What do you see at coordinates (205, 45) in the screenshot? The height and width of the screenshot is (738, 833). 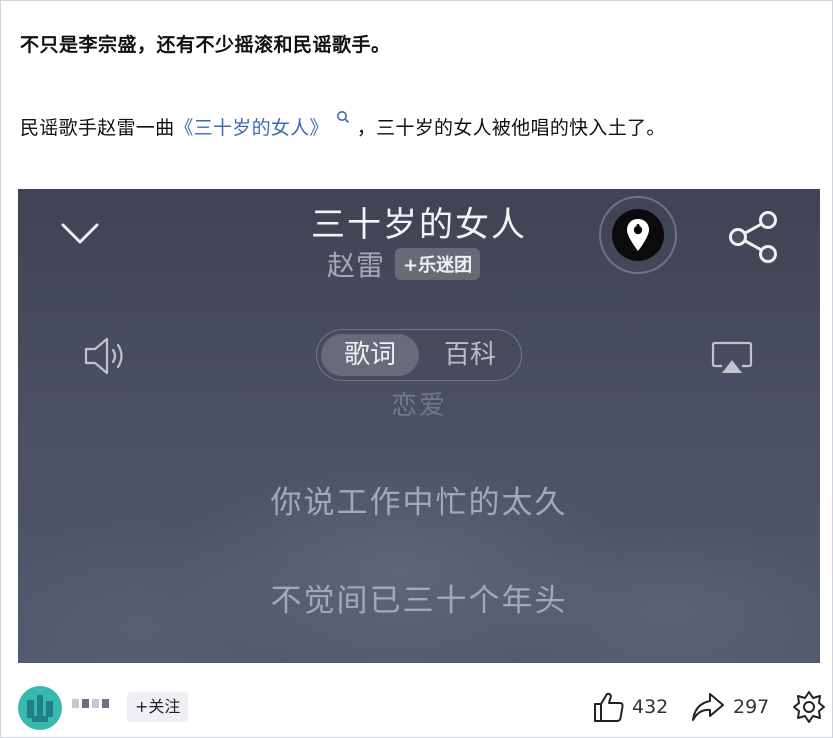 I see `post-text-line1: 不只是李宗盛，还有不少摇滚和民谣歌手。` at bounding box center [205, 45].